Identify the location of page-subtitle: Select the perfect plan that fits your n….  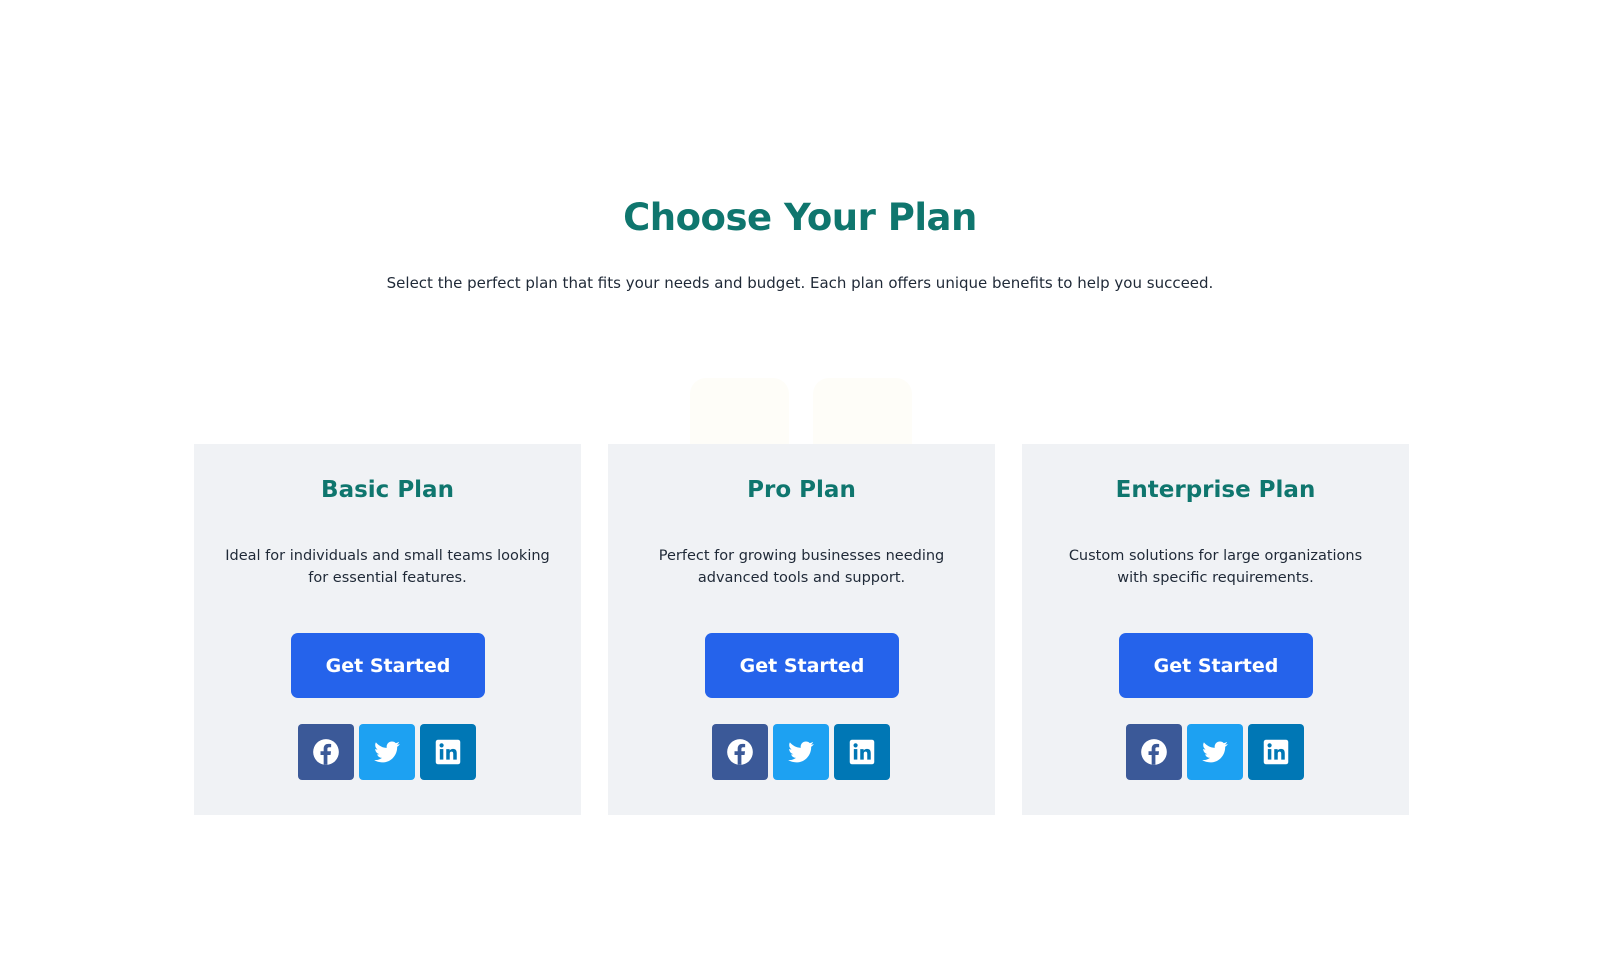
(800, 283).